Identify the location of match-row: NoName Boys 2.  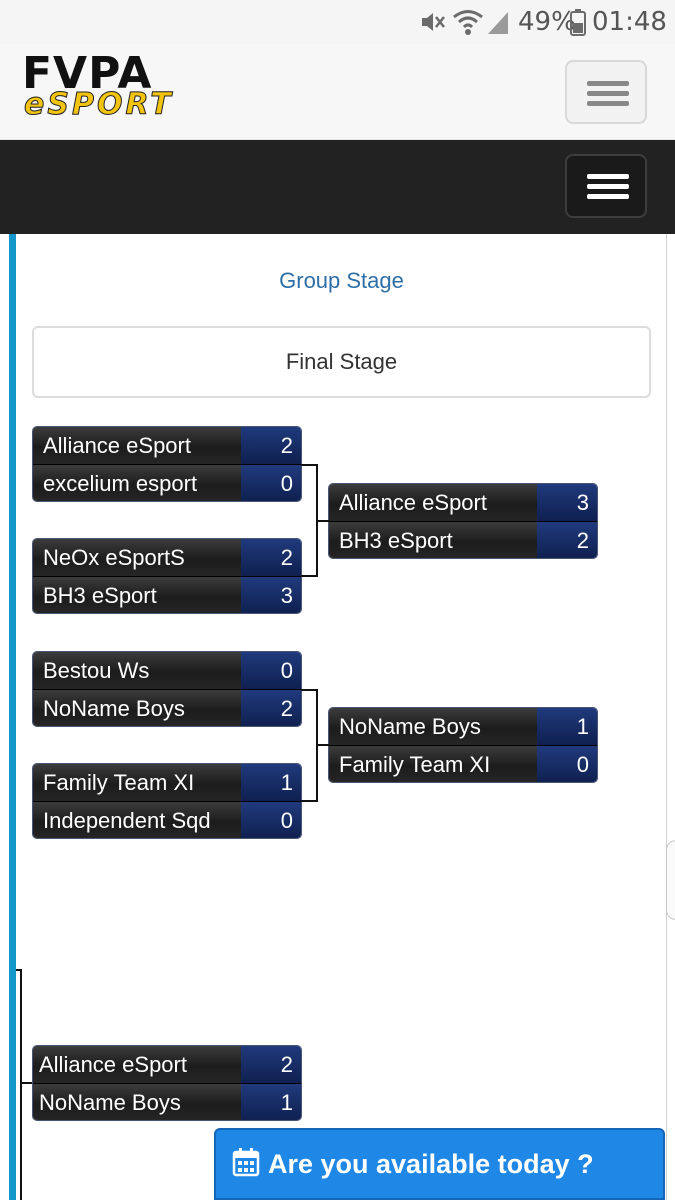
(167, 707).